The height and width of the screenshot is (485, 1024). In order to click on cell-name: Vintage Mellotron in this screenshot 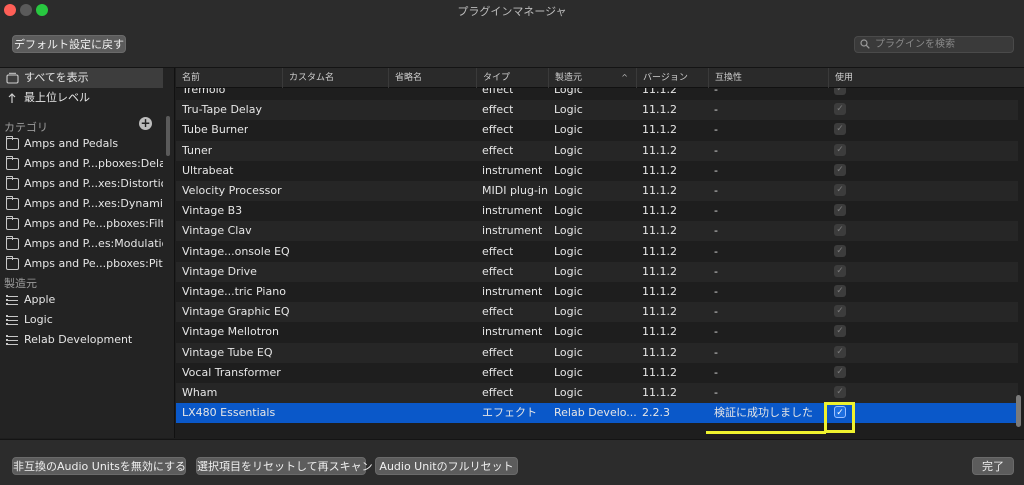, I will do `click(231, 332)`.